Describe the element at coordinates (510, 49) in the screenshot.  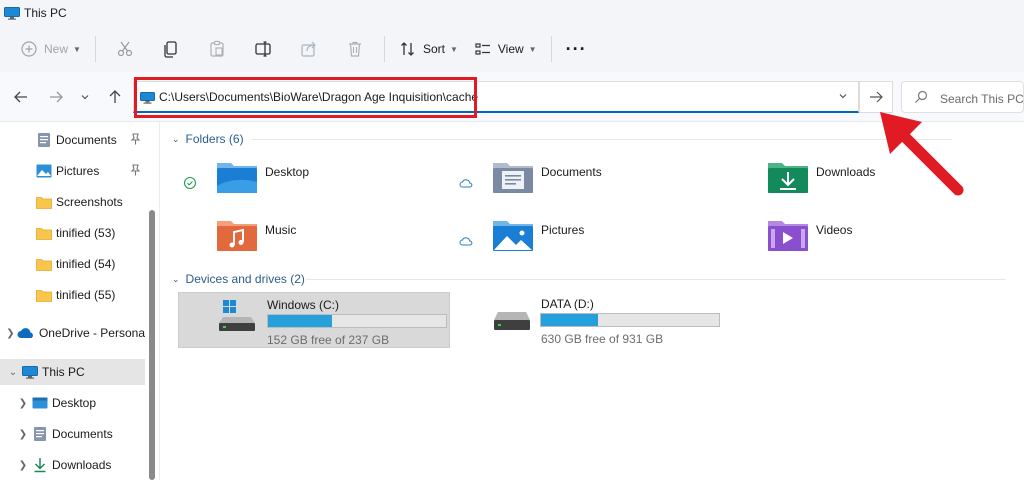
I see `view-label: View` at that location.